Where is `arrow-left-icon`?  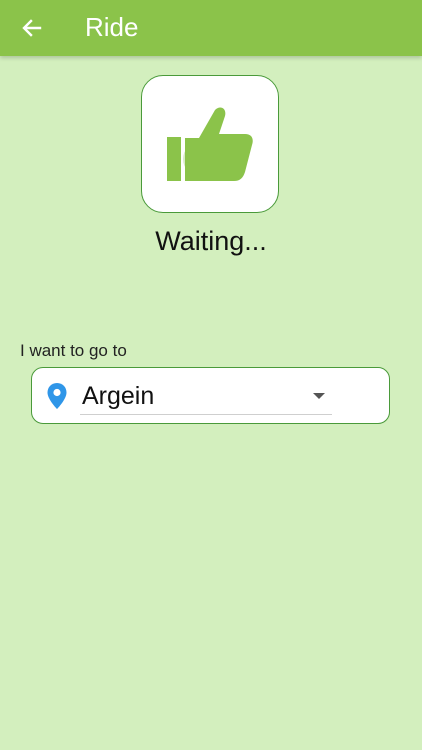
arrow-left-icon is located at coordinates (32, 28).